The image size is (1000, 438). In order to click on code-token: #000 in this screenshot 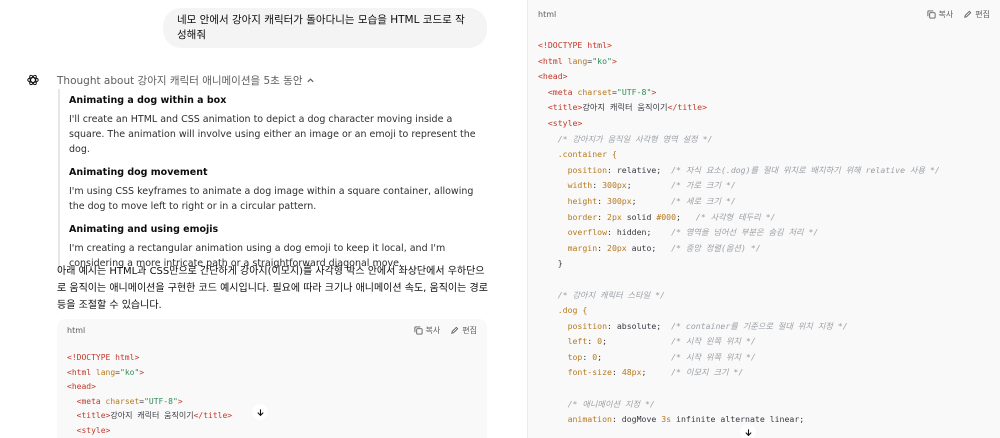, I will do `click(666, 216)`.